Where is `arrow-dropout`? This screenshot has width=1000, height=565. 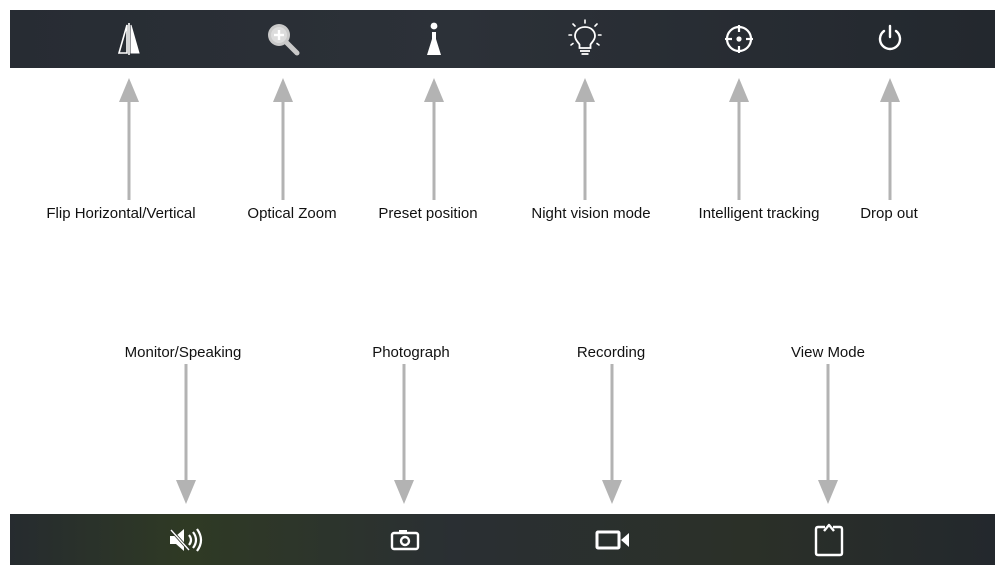 arrow-dropout is located at coordinates (890, 139).